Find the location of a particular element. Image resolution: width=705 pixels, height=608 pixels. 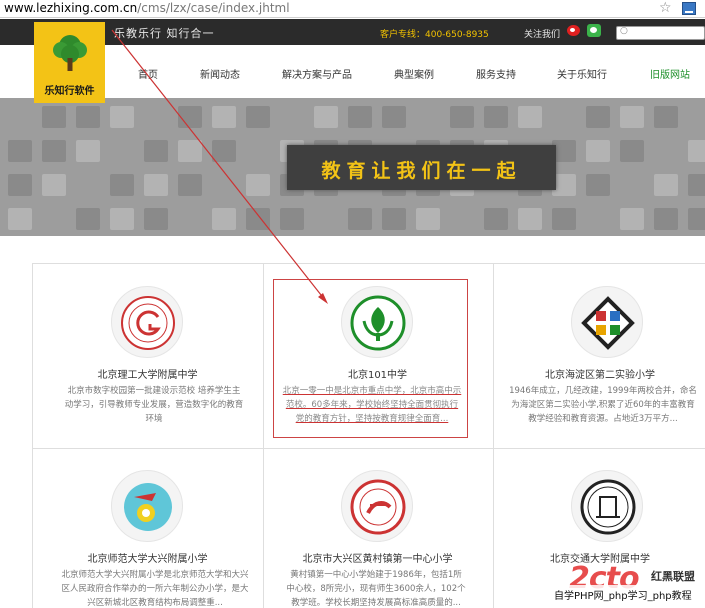

banner-slogan: 教育让我们在一起 is located at coordinates (421, 171).